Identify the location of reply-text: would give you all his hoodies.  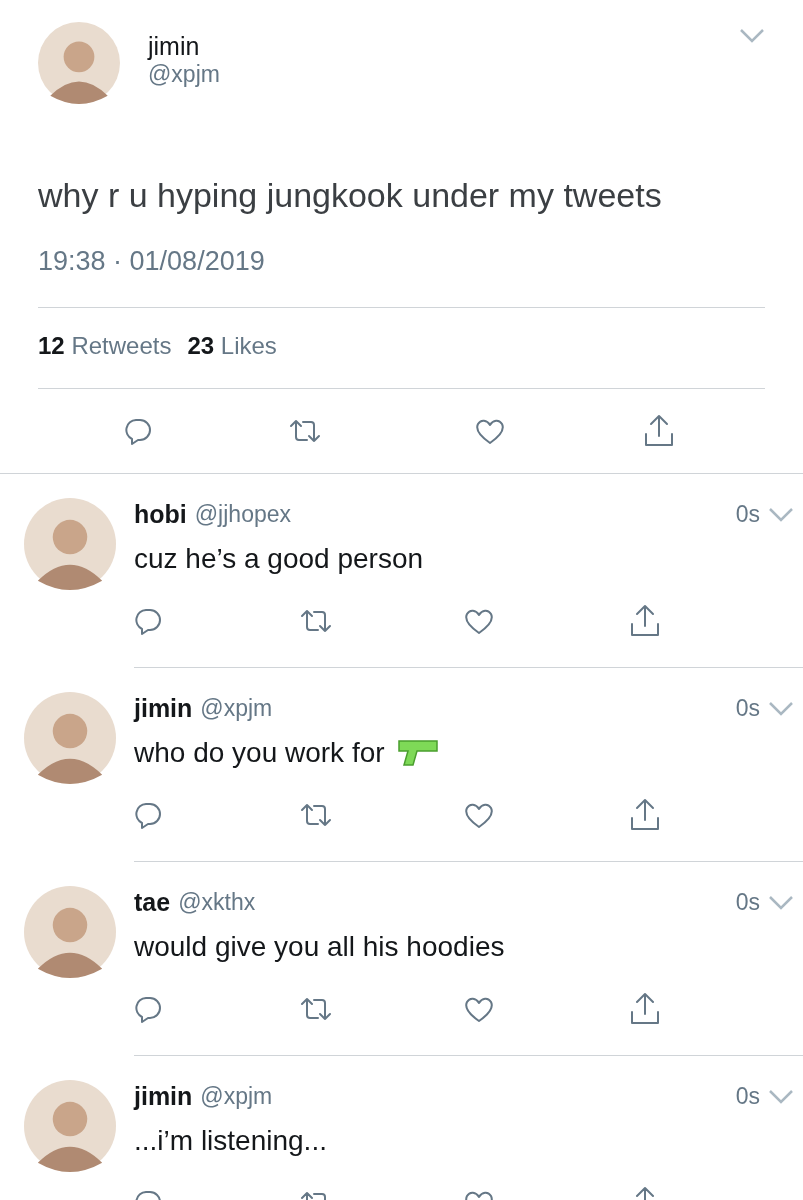
(319, 947).